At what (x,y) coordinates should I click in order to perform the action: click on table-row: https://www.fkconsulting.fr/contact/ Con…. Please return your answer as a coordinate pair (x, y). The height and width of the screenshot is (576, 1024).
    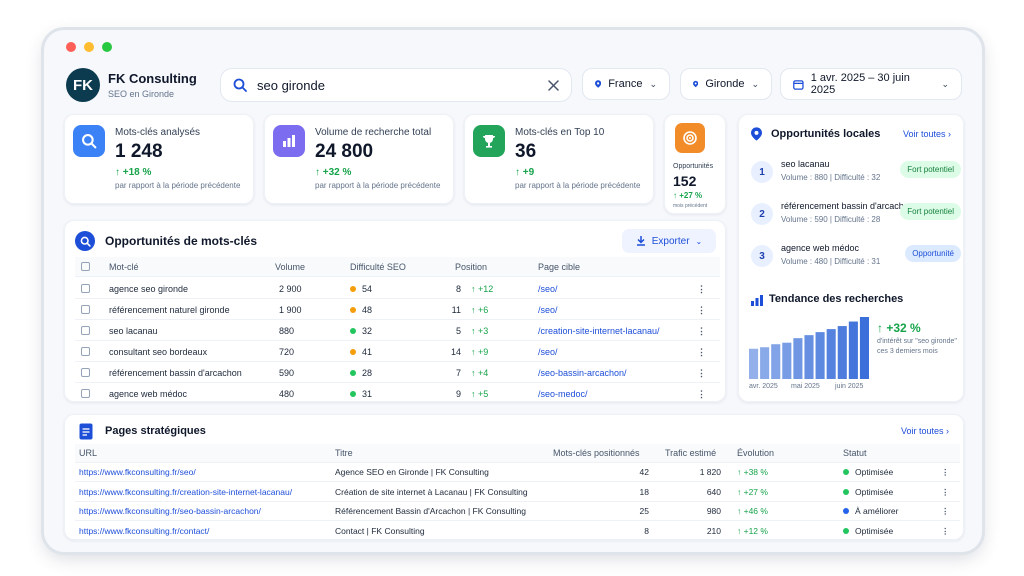
    Looking at the image, I should click on (517, 531).